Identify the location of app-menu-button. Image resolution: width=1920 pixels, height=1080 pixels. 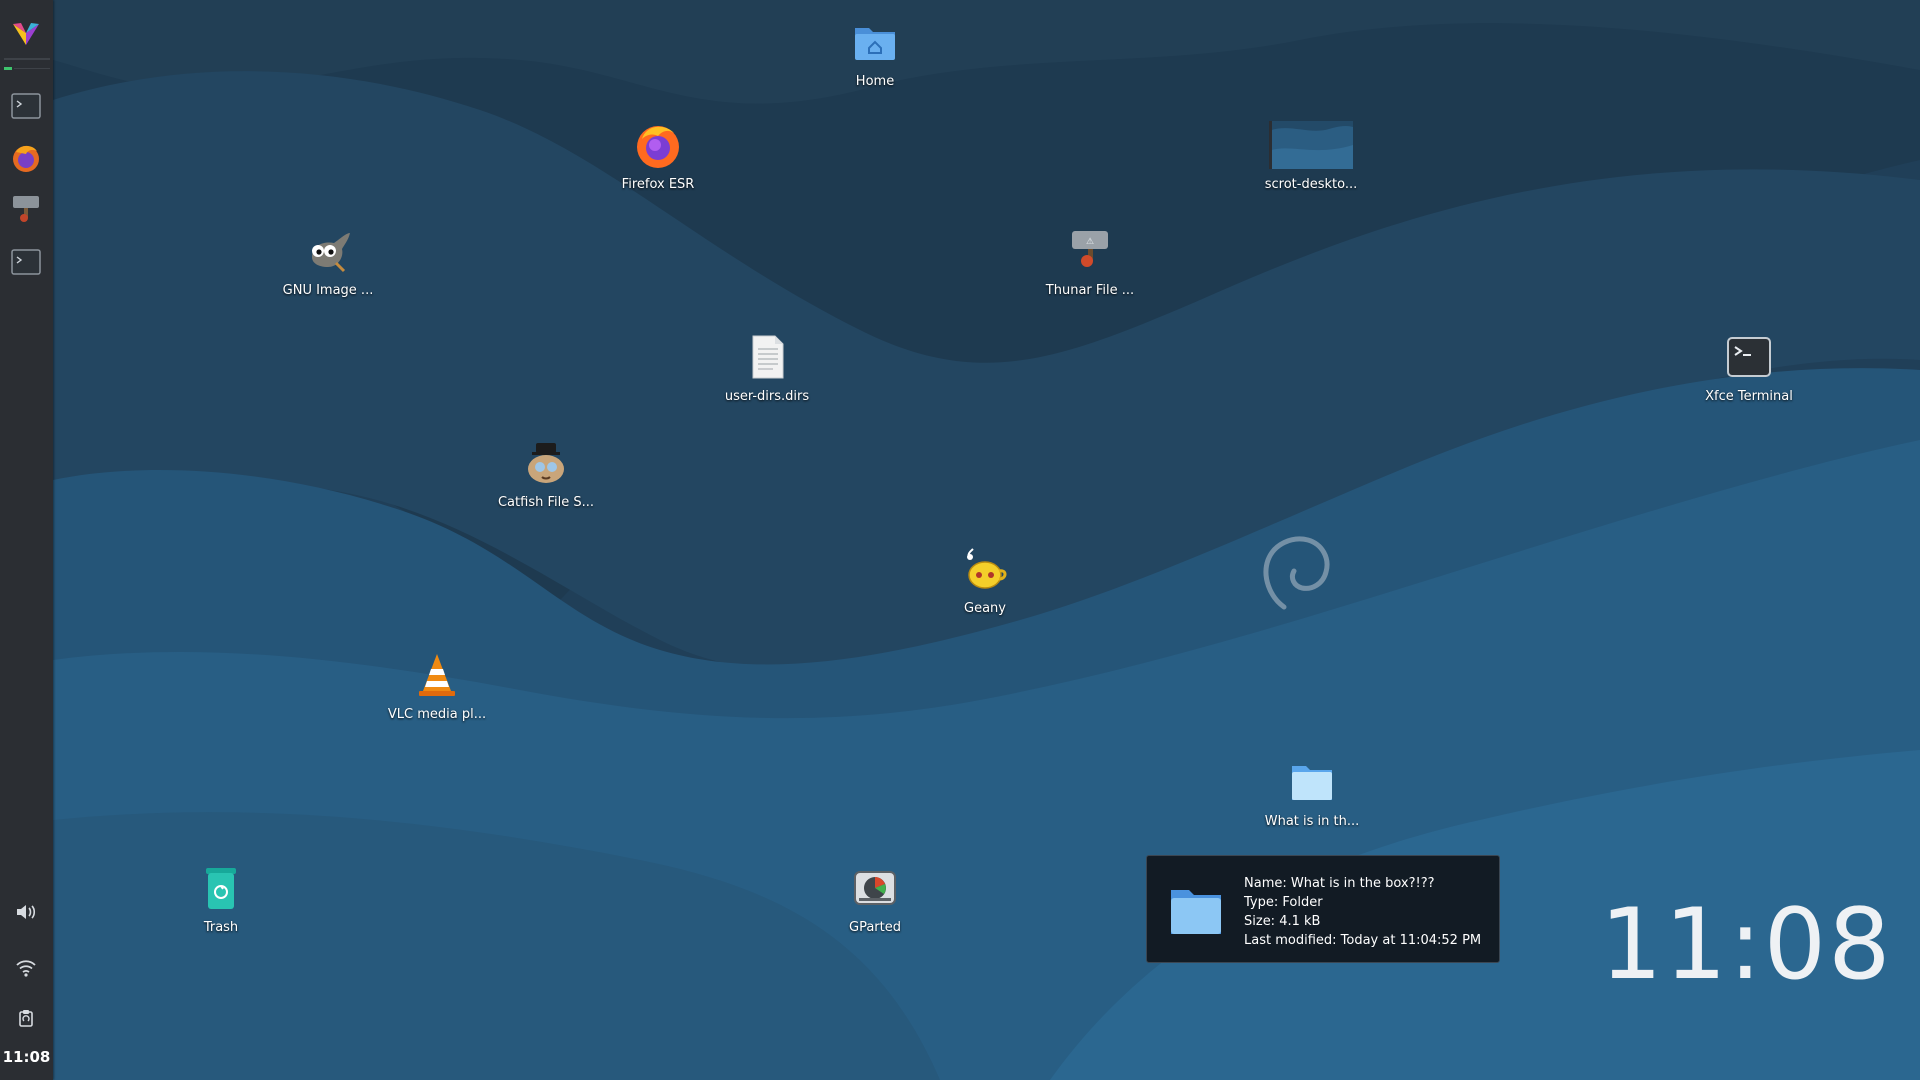
(26, 34).